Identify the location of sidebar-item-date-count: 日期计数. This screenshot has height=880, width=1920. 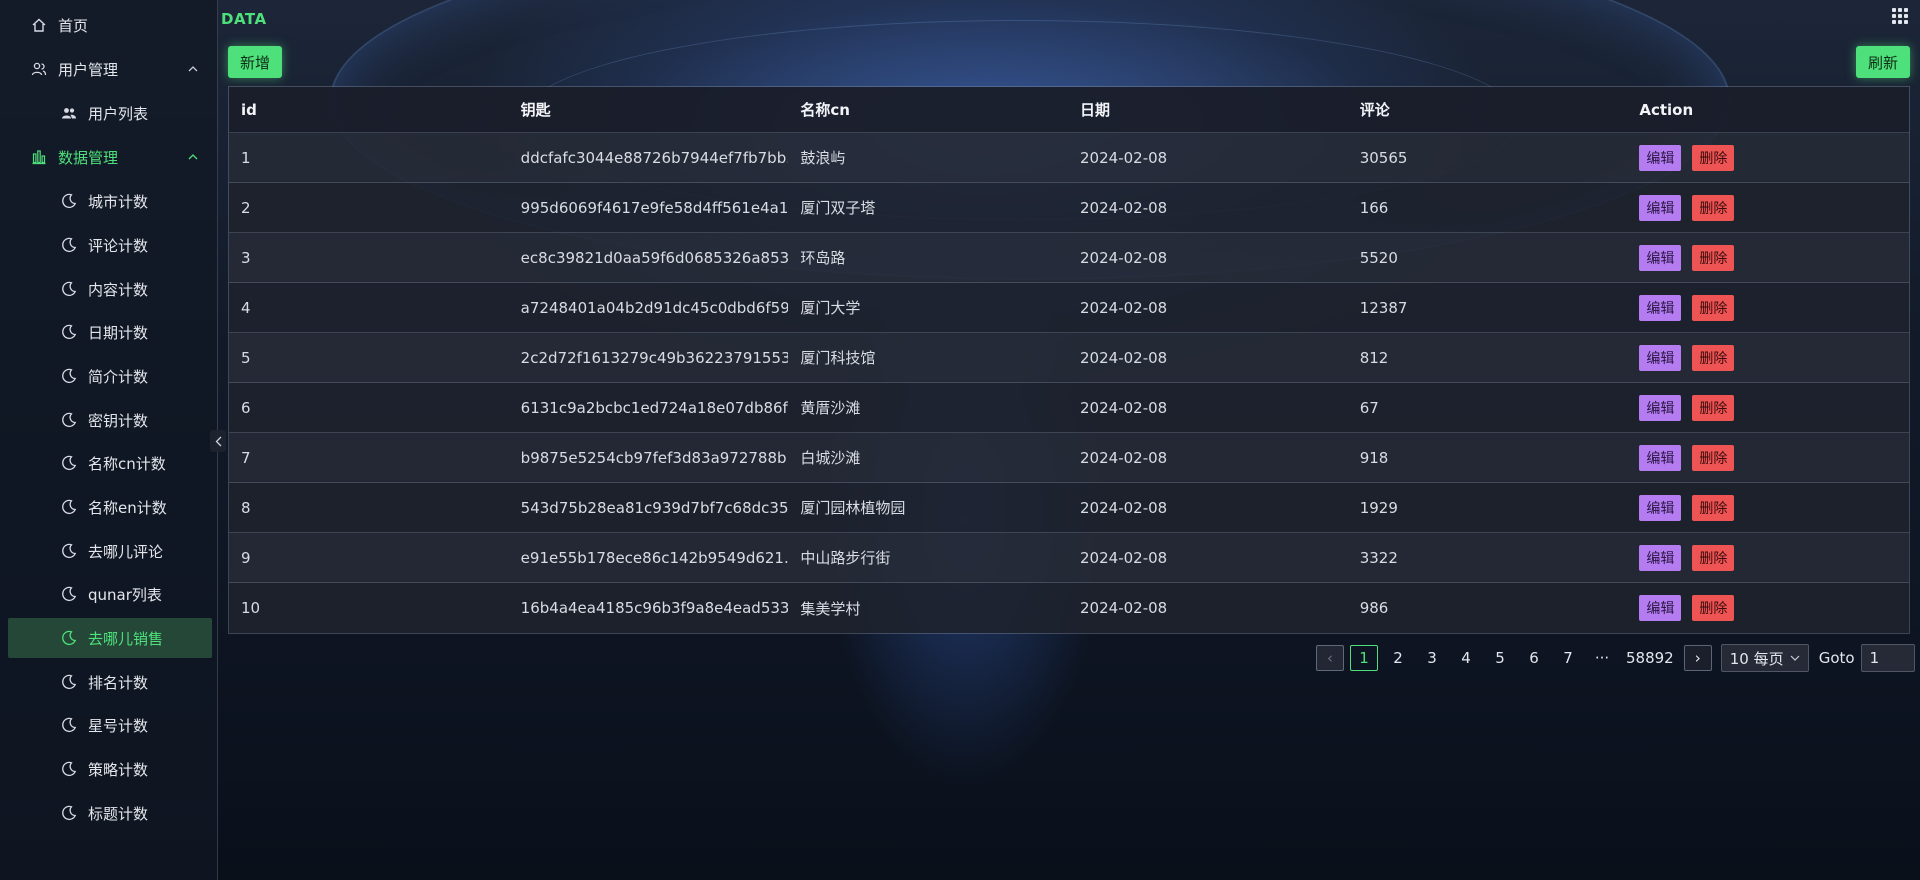
(109, 332).